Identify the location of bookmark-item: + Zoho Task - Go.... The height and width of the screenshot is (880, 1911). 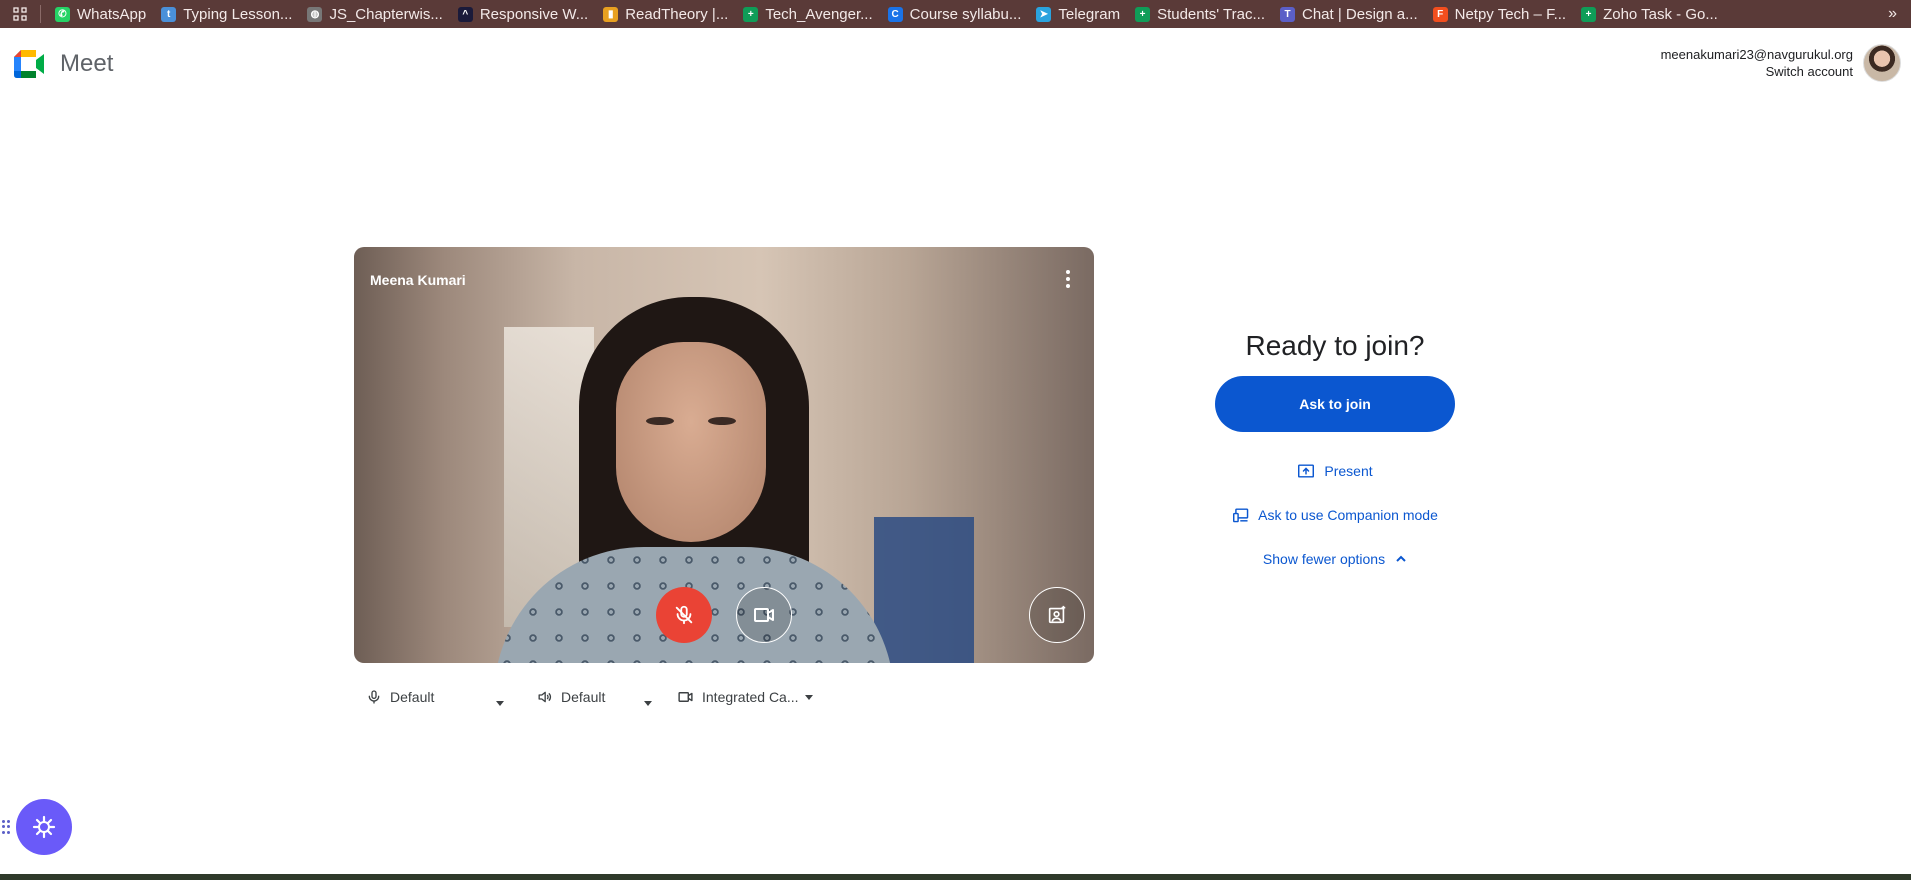
(1651, 14).